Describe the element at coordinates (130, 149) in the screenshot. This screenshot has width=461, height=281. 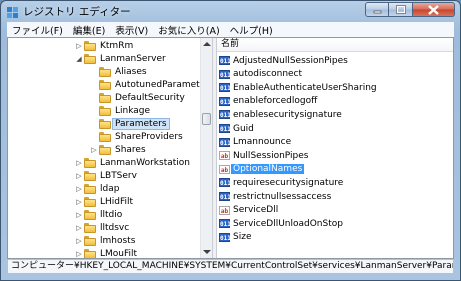
I see `tree-item-label: Shares` at that location.